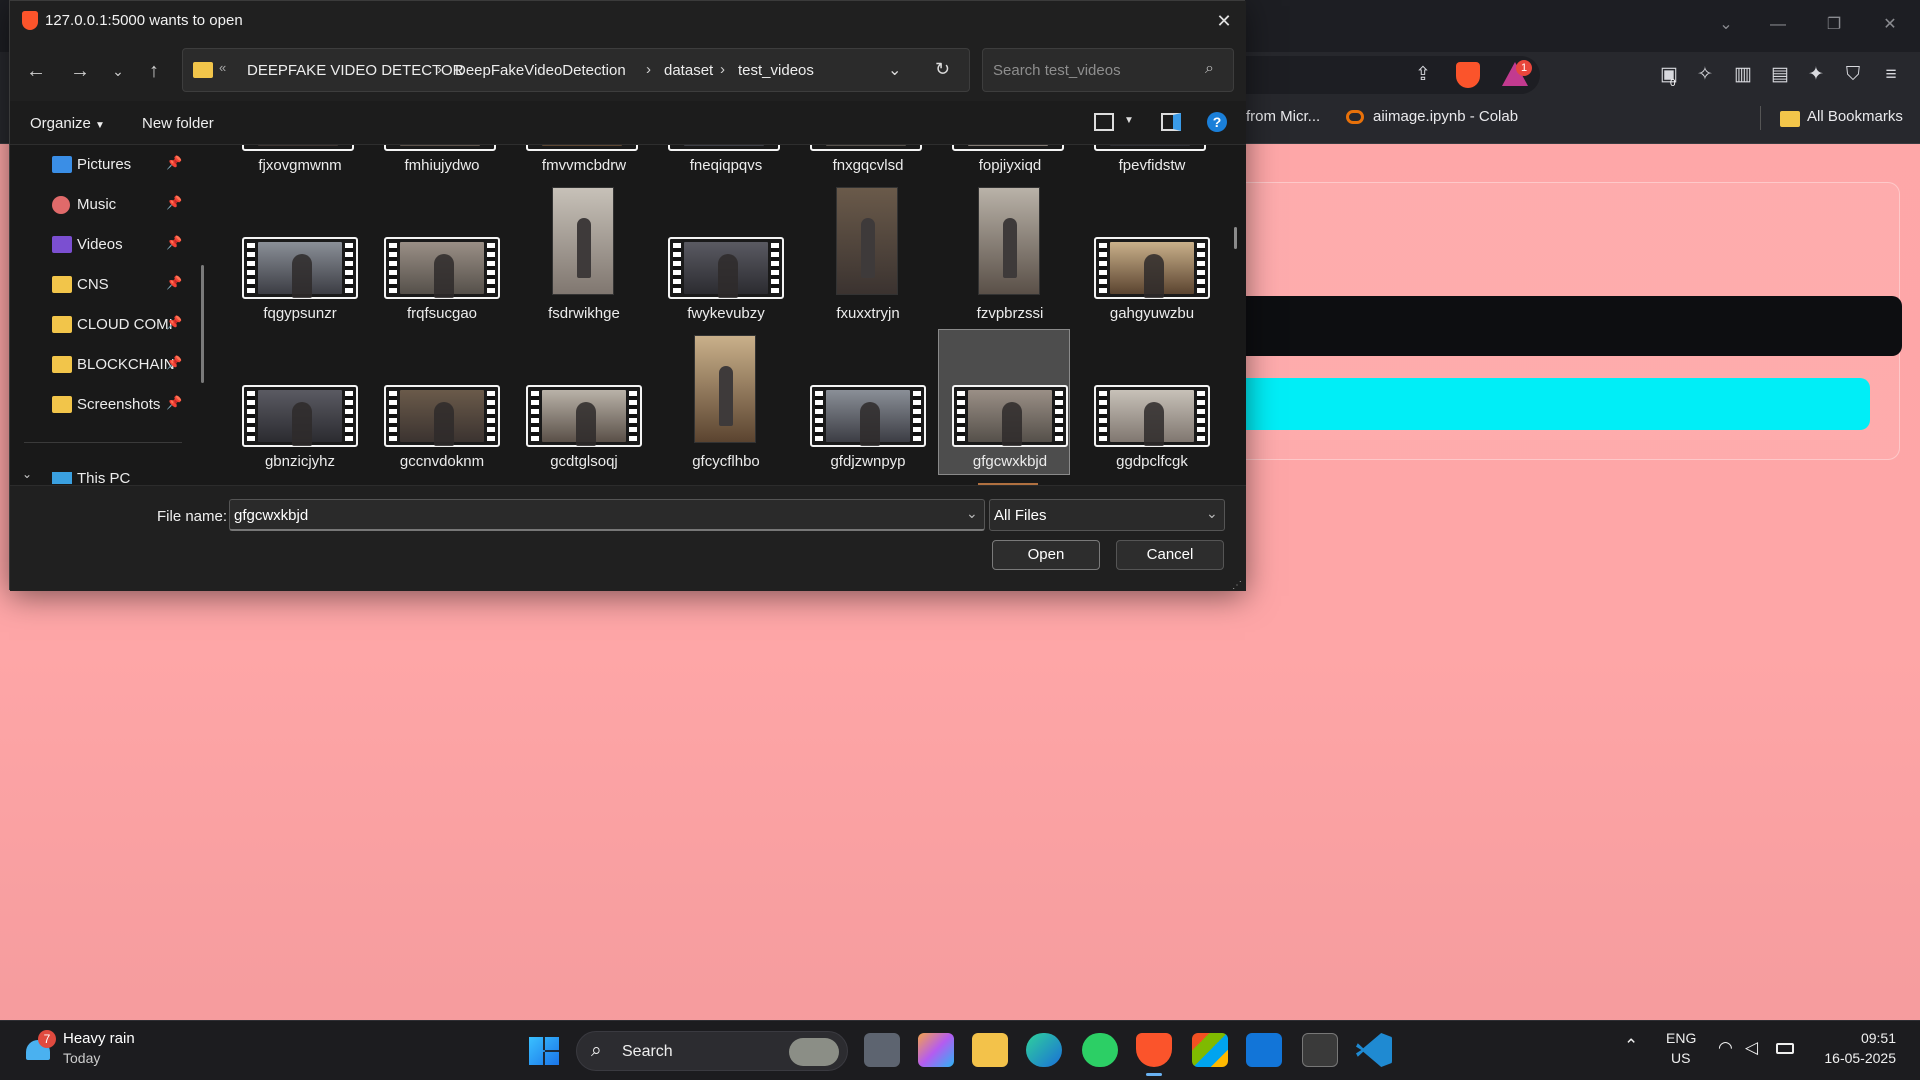  I want to click on back-arrow-icon: ←, so click(36, 71).